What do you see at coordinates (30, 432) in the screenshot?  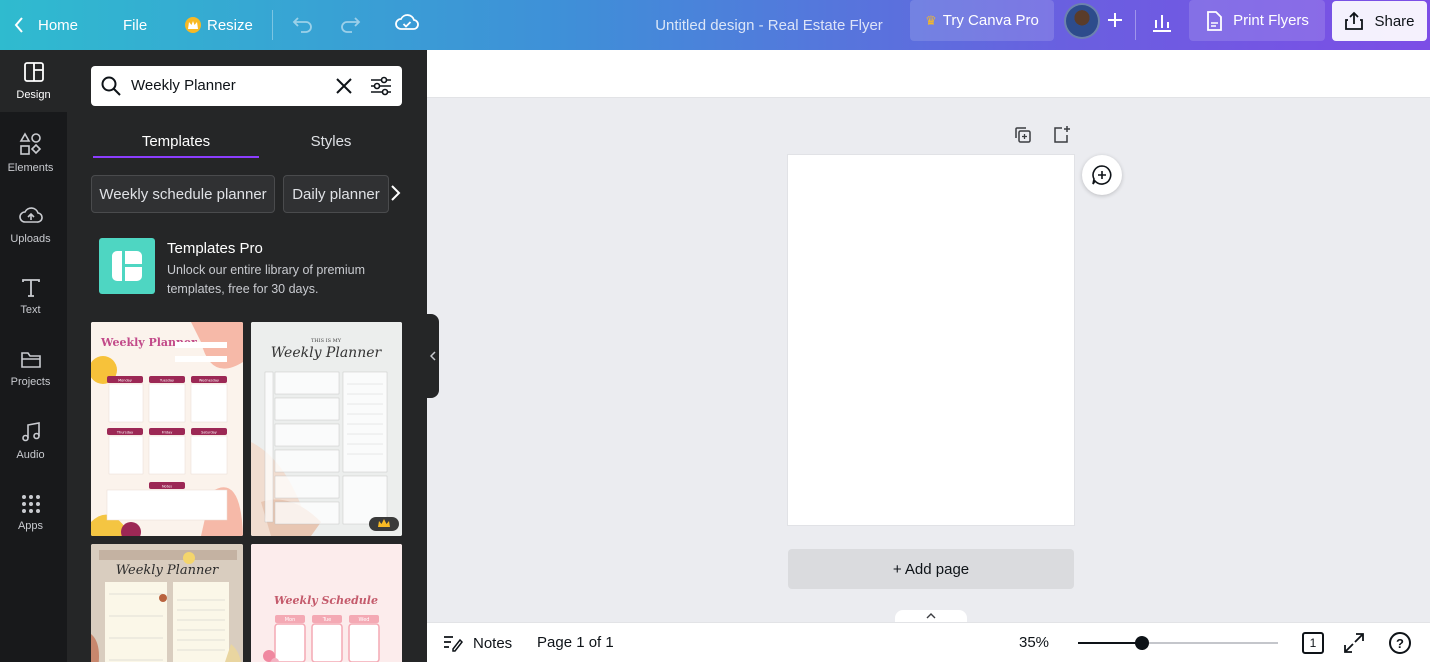 I see `music-note-icon` at bounding box center [30, 432].